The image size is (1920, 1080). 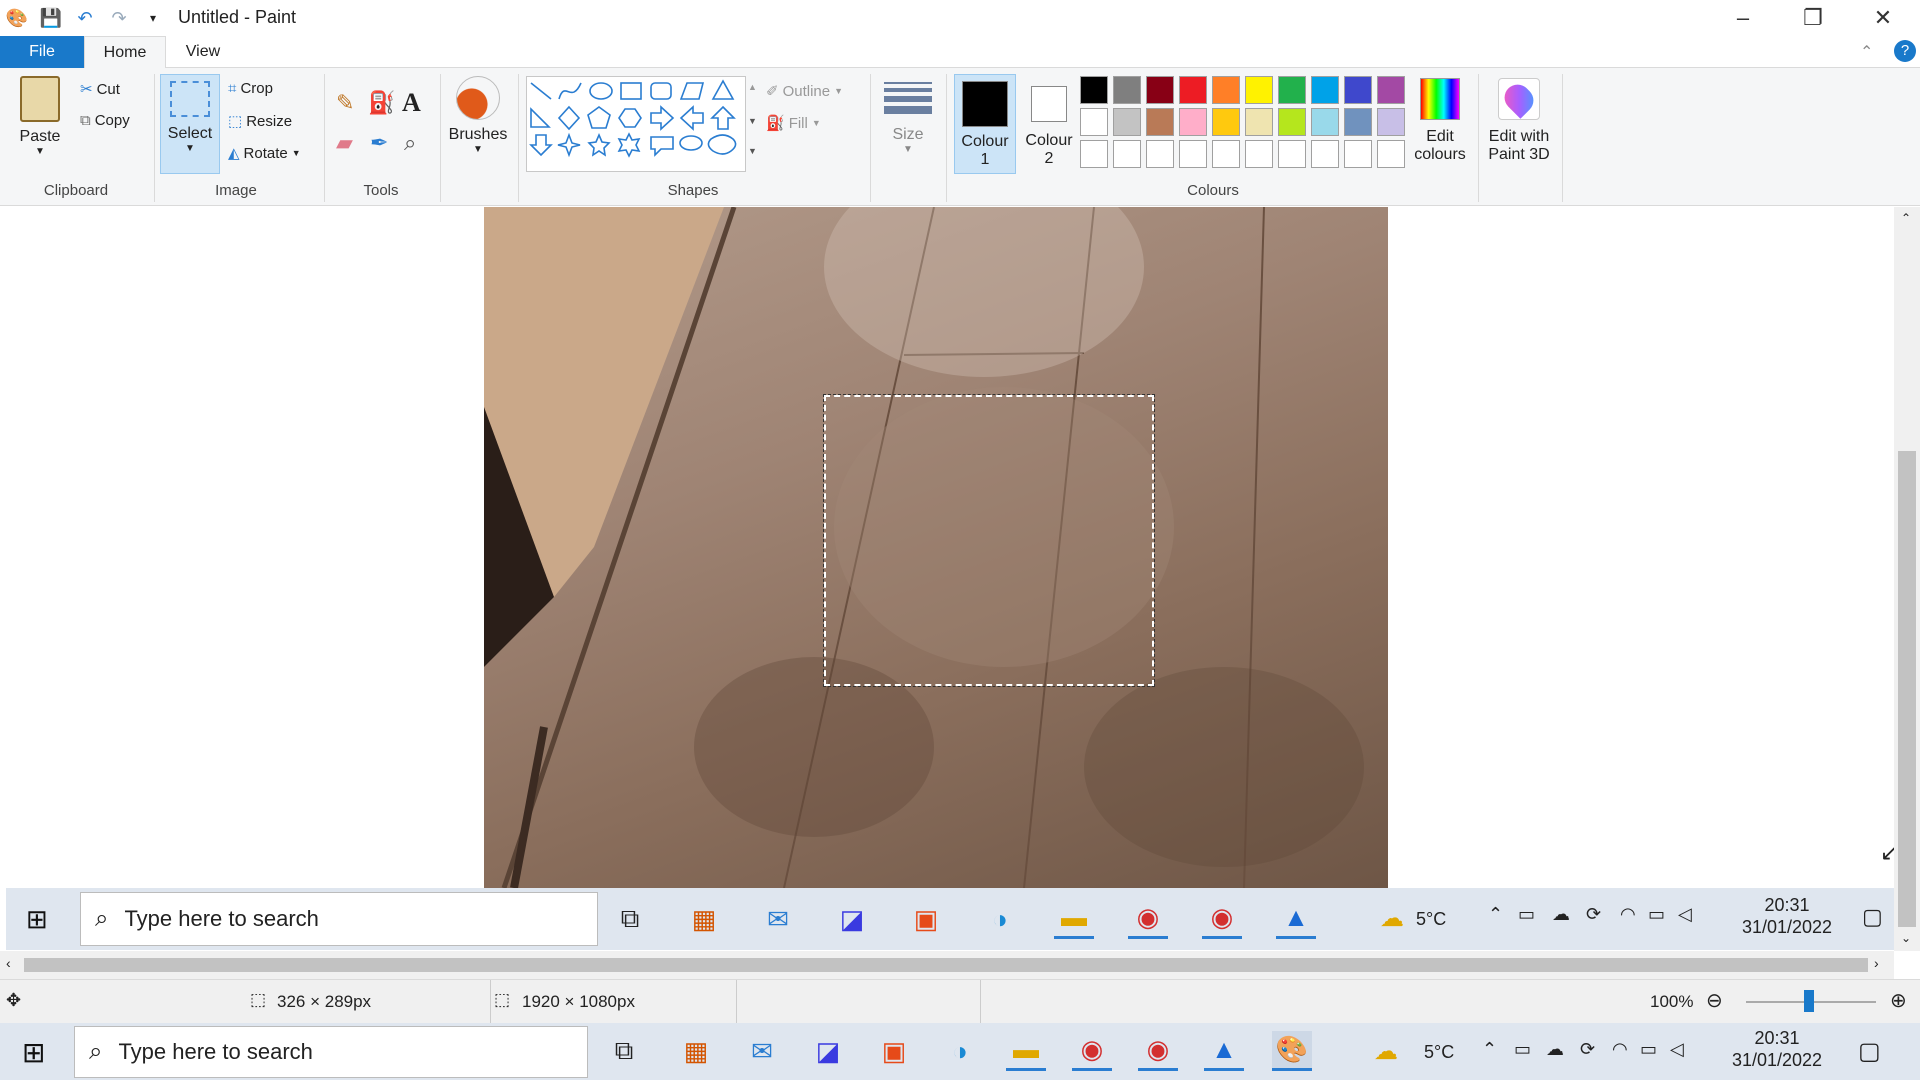 What do you see at coordinates (793, 123) in the screenshot?
I see `fill-button: ⛽ Fill ▼` at bounding box center [793, 123].